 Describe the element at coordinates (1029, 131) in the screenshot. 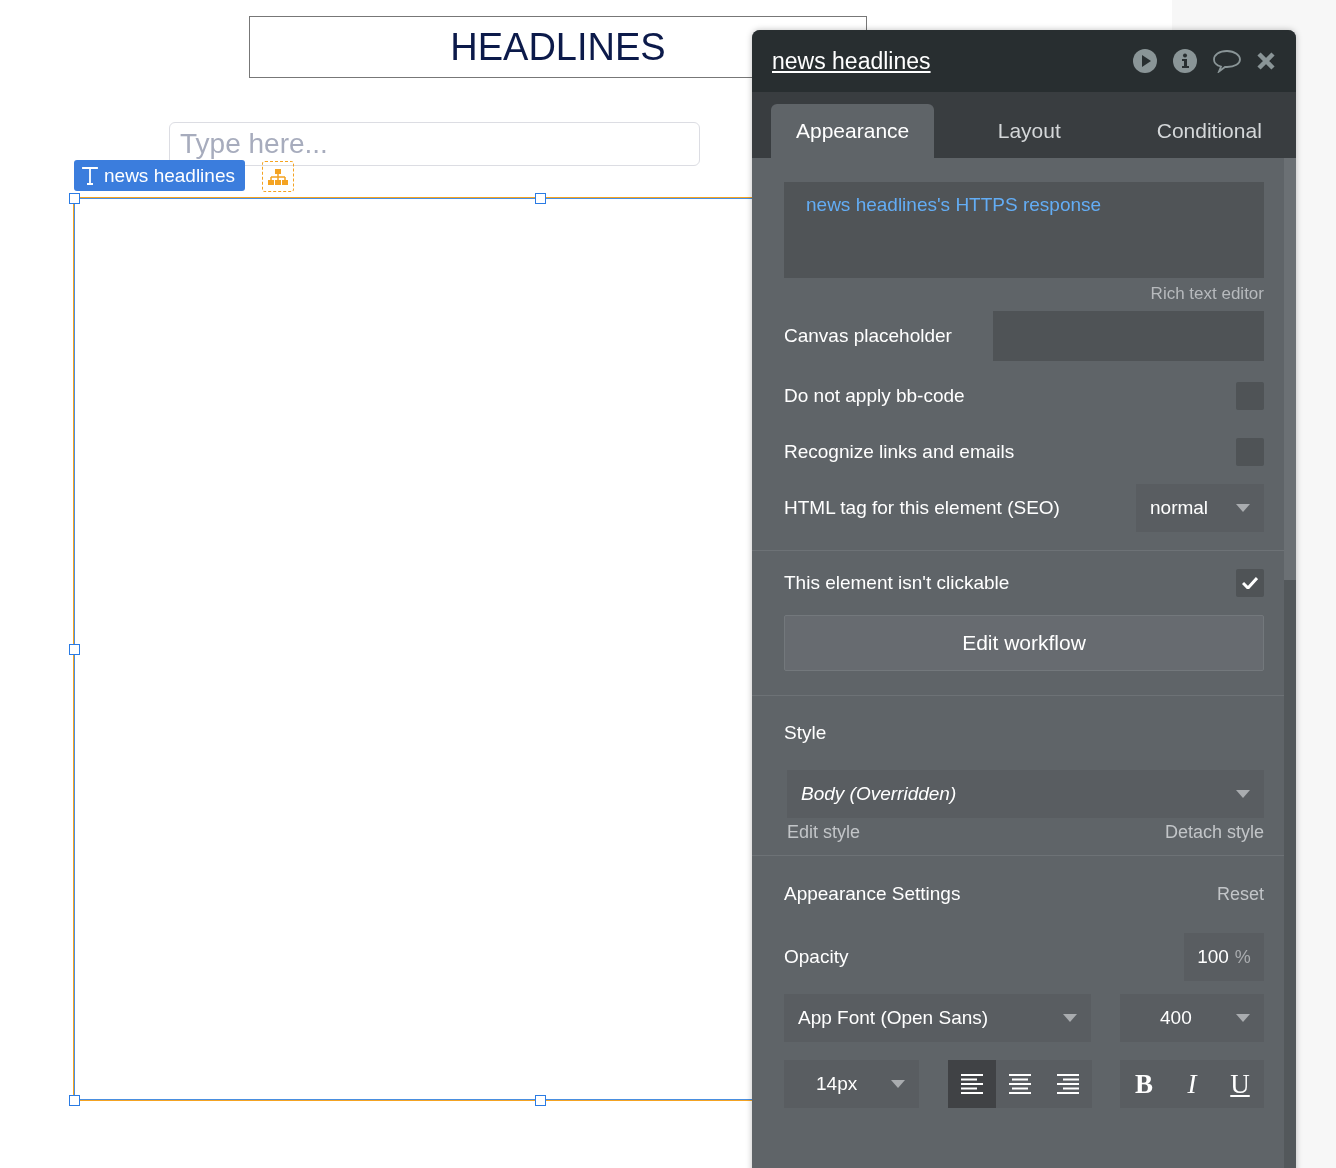

I see `panel-tab: Layout` at that location.